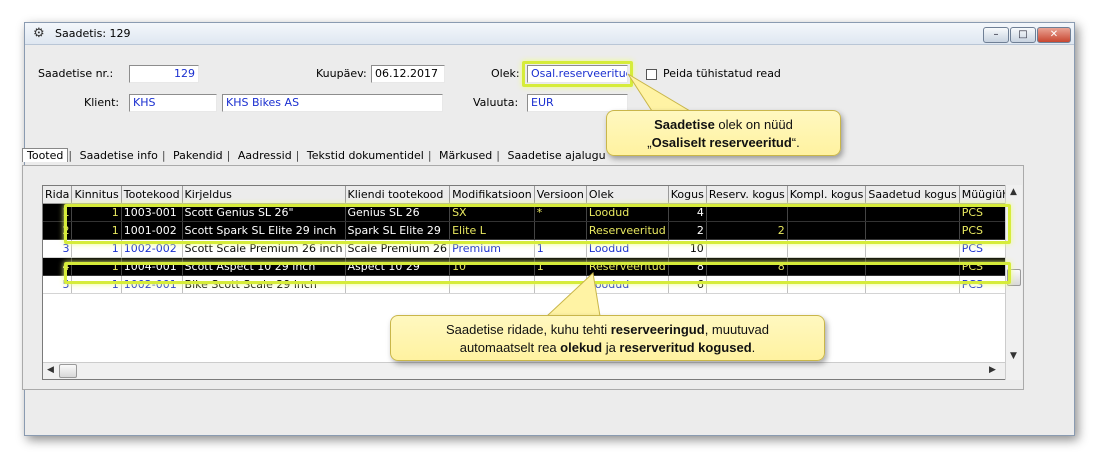 The height and width of the screenshot is (457, 1099). Describe the element at coordinates (912, 195) in the screenshot. I see `column-header: Saadetud kogus` at that location.